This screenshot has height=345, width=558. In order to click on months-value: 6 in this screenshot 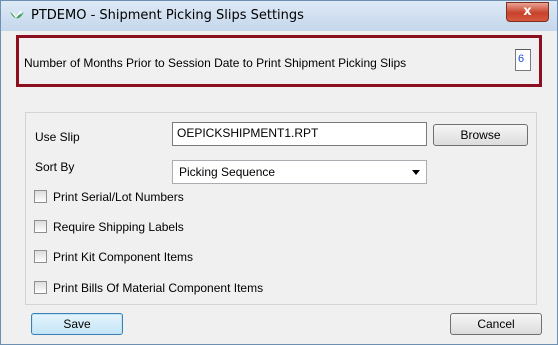, I will do `click(521, 59)`.